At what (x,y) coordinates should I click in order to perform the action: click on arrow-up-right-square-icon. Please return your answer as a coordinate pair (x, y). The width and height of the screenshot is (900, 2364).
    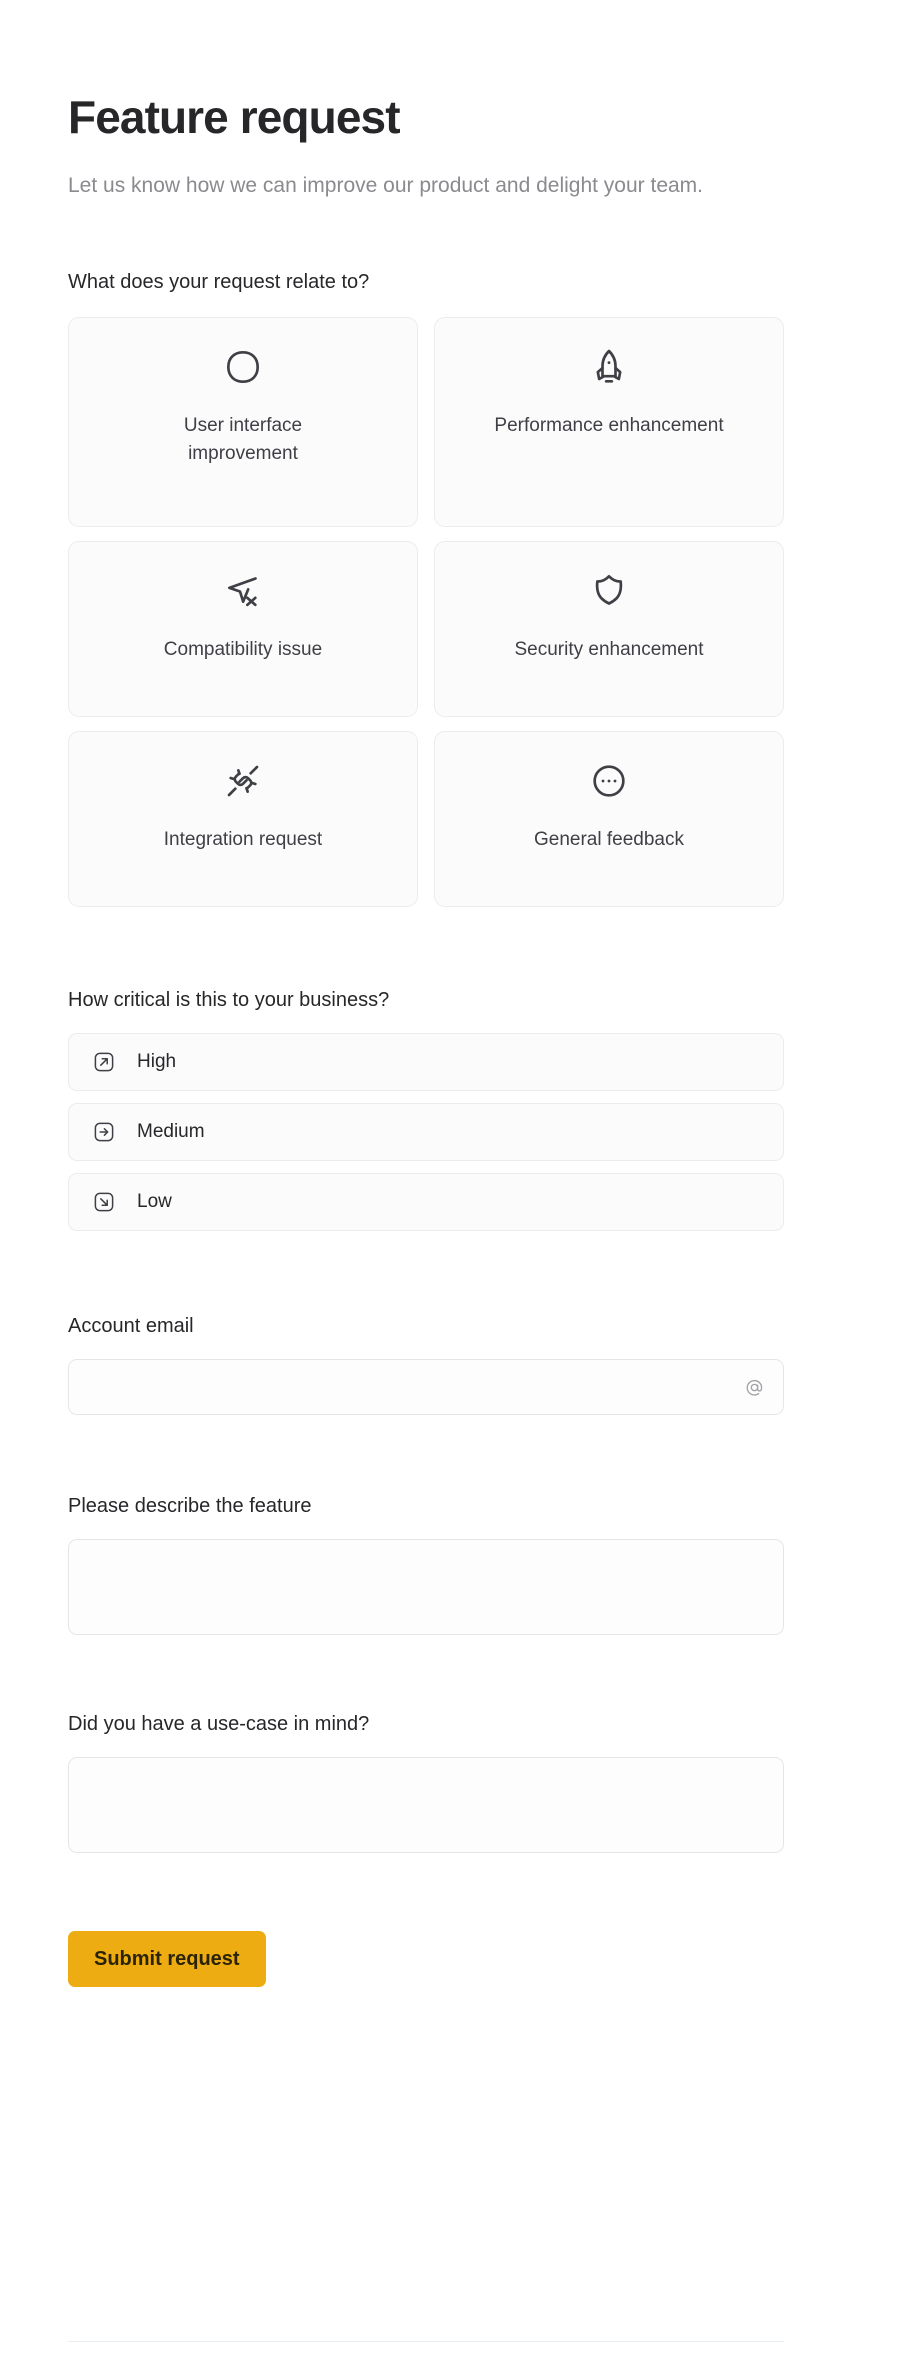
    Looking at the image, I should click on (104, 1062).